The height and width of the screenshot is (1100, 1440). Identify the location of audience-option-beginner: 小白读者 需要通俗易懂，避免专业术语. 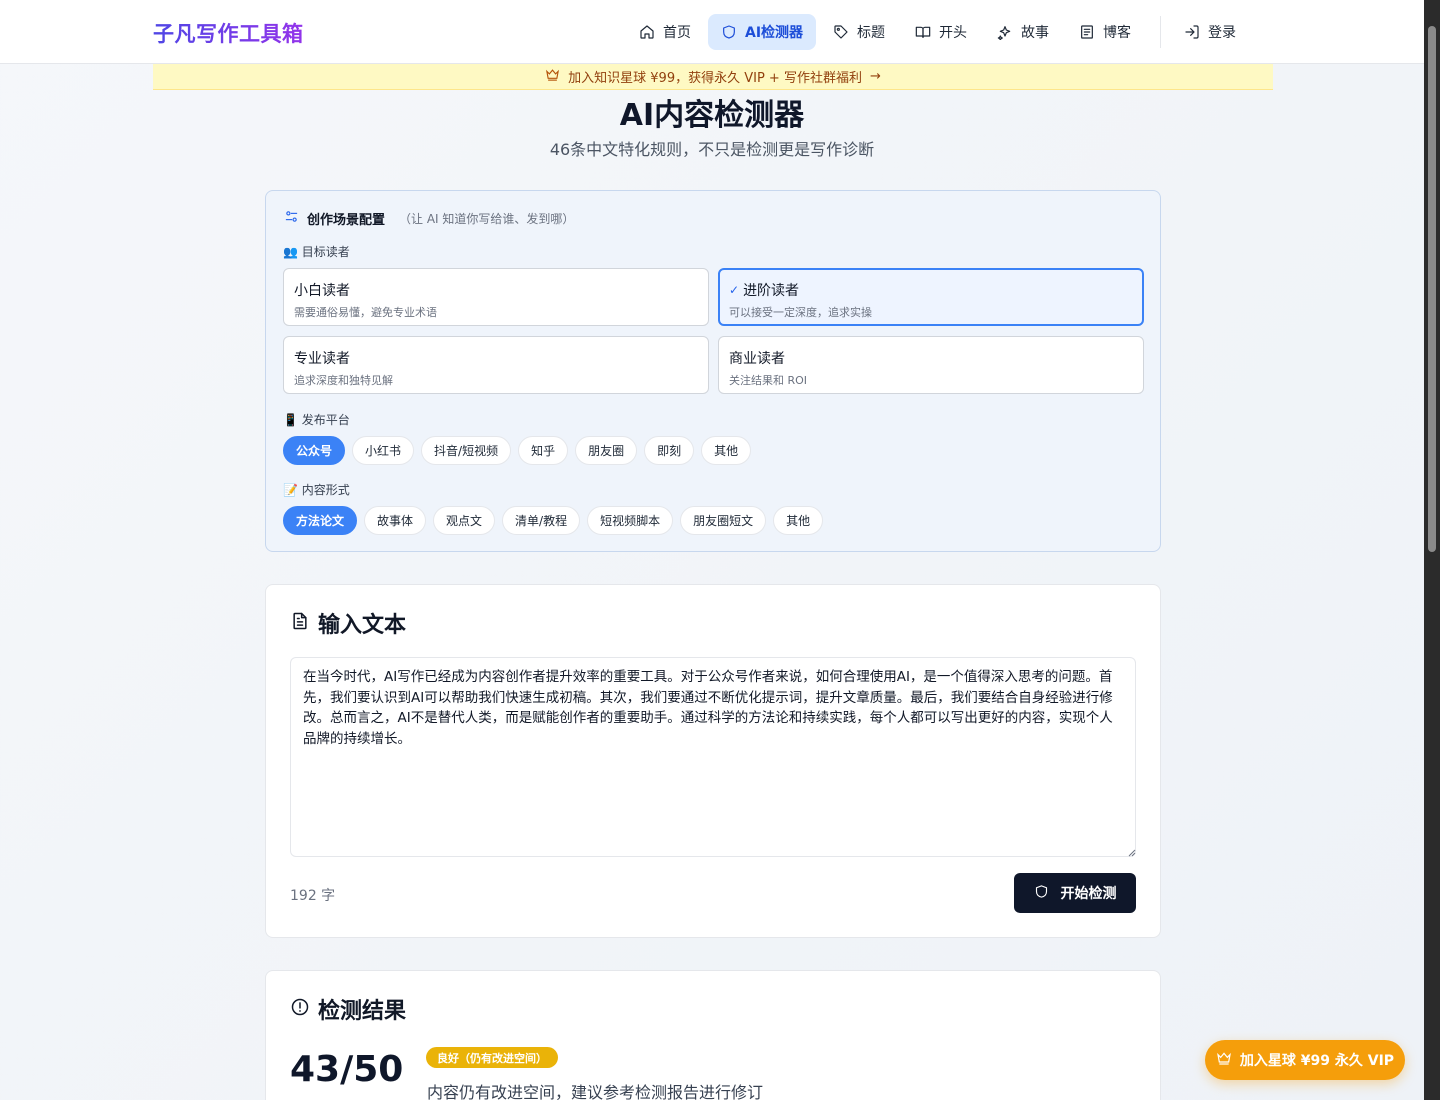
(496, 297).